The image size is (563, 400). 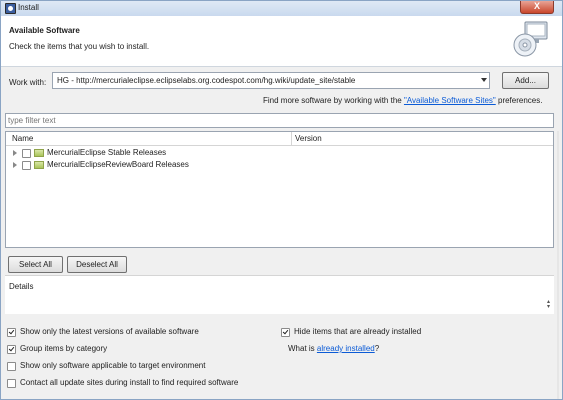 I want to click on filter-field, so click(x=279, y=120).